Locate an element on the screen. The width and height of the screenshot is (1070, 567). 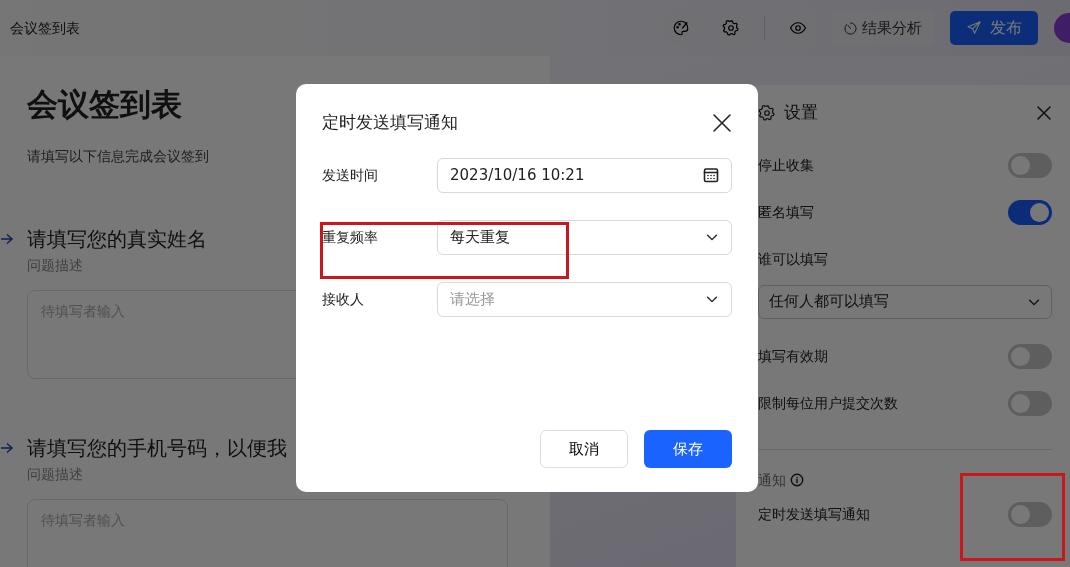
save-button: 保存 is located at coordinates (688, 449).